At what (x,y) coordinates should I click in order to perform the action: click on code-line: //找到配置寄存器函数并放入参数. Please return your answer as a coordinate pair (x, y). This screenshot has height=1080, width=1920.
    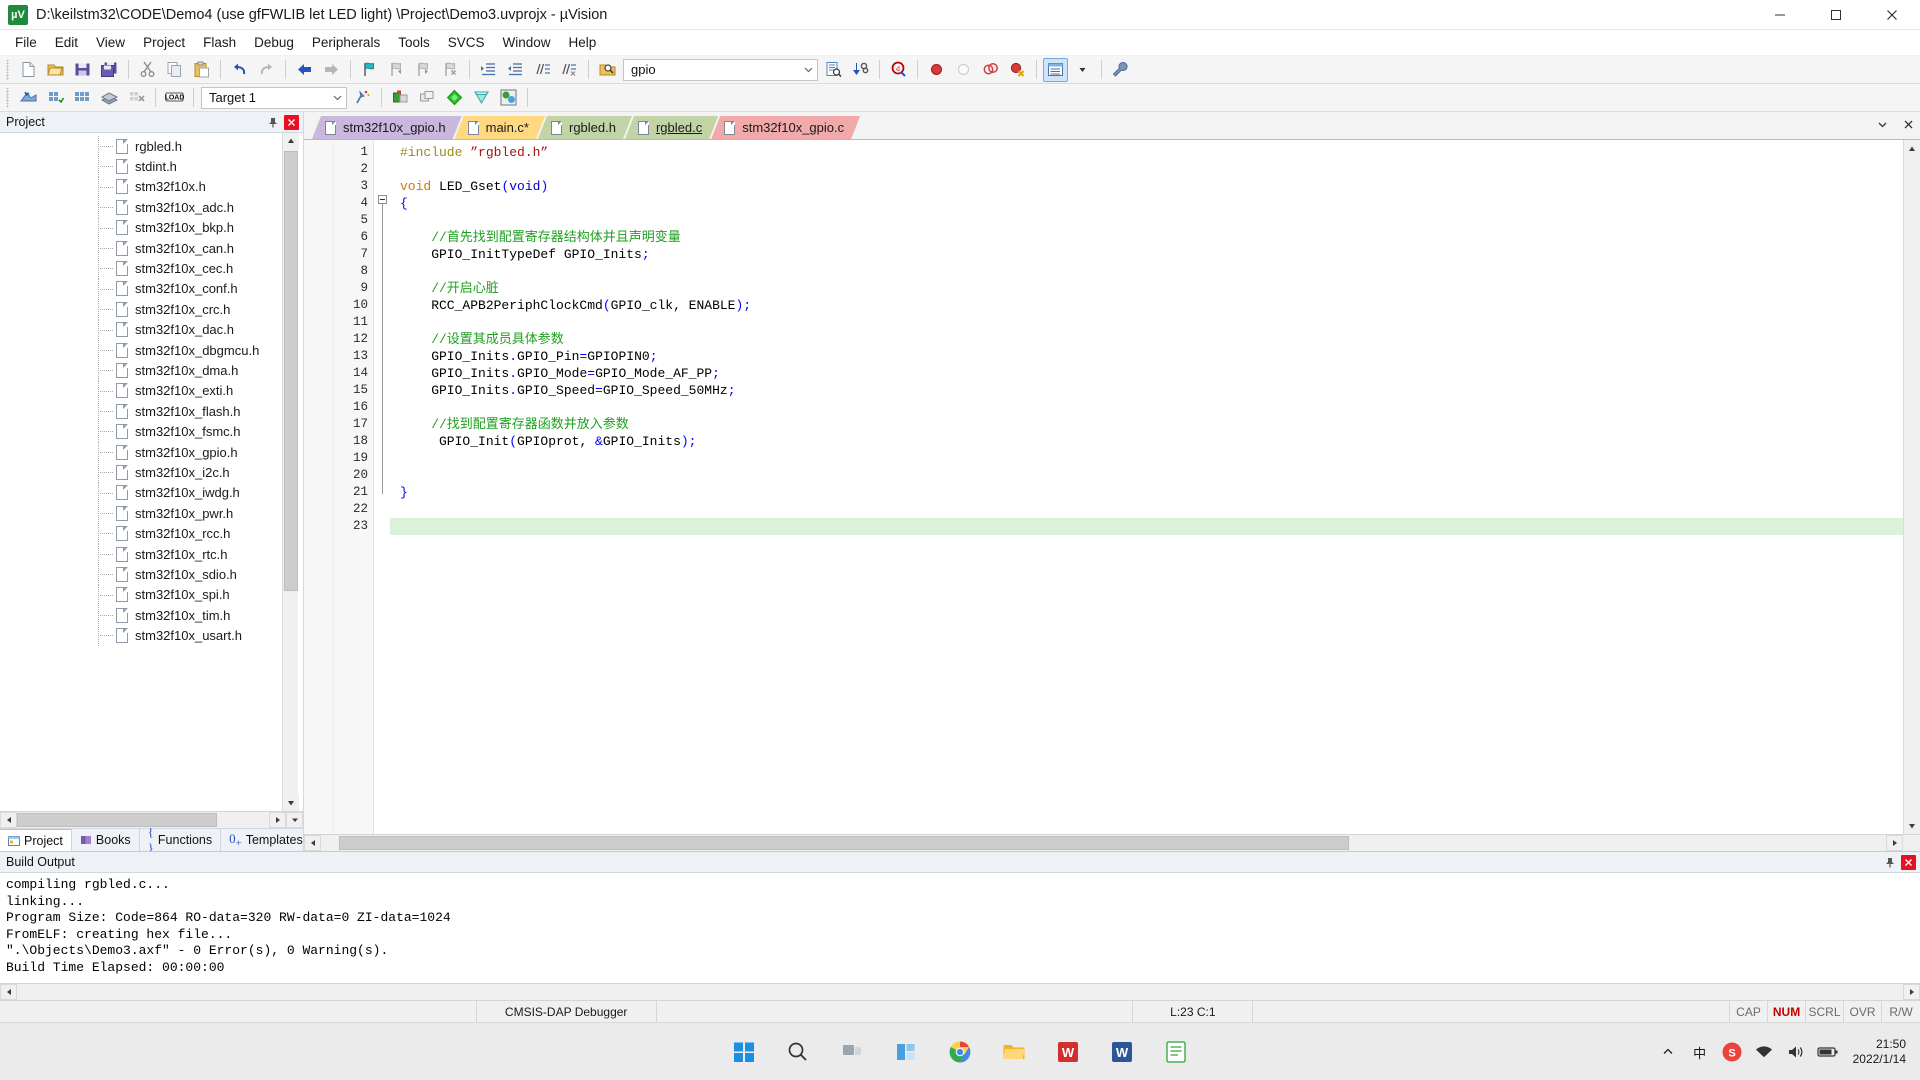
    Looking at the image, I should click on (1146, 424).